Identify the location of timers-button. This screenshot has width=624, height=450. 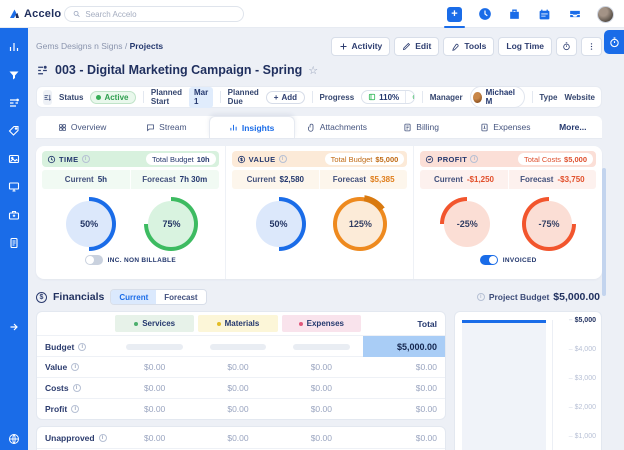
(484, 14).